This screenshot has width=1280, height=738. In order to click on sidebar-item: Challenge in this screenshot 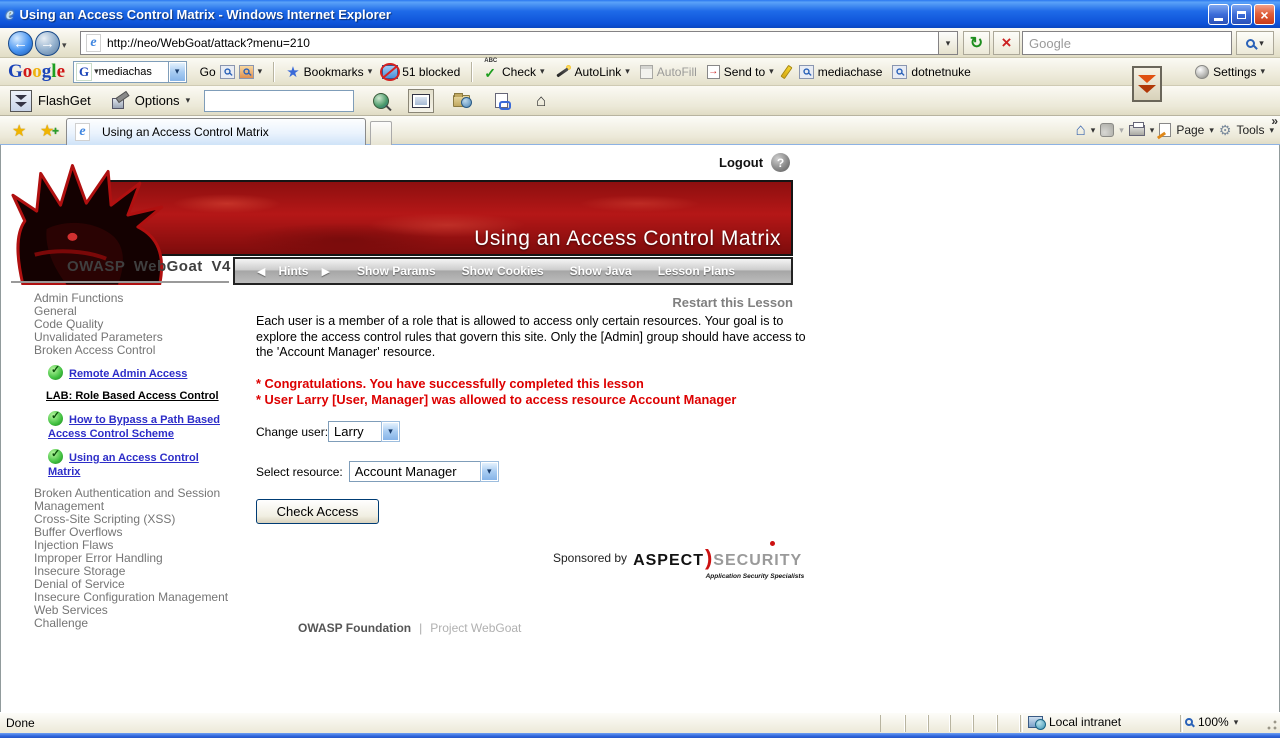, I will do `click(132, 623)`.